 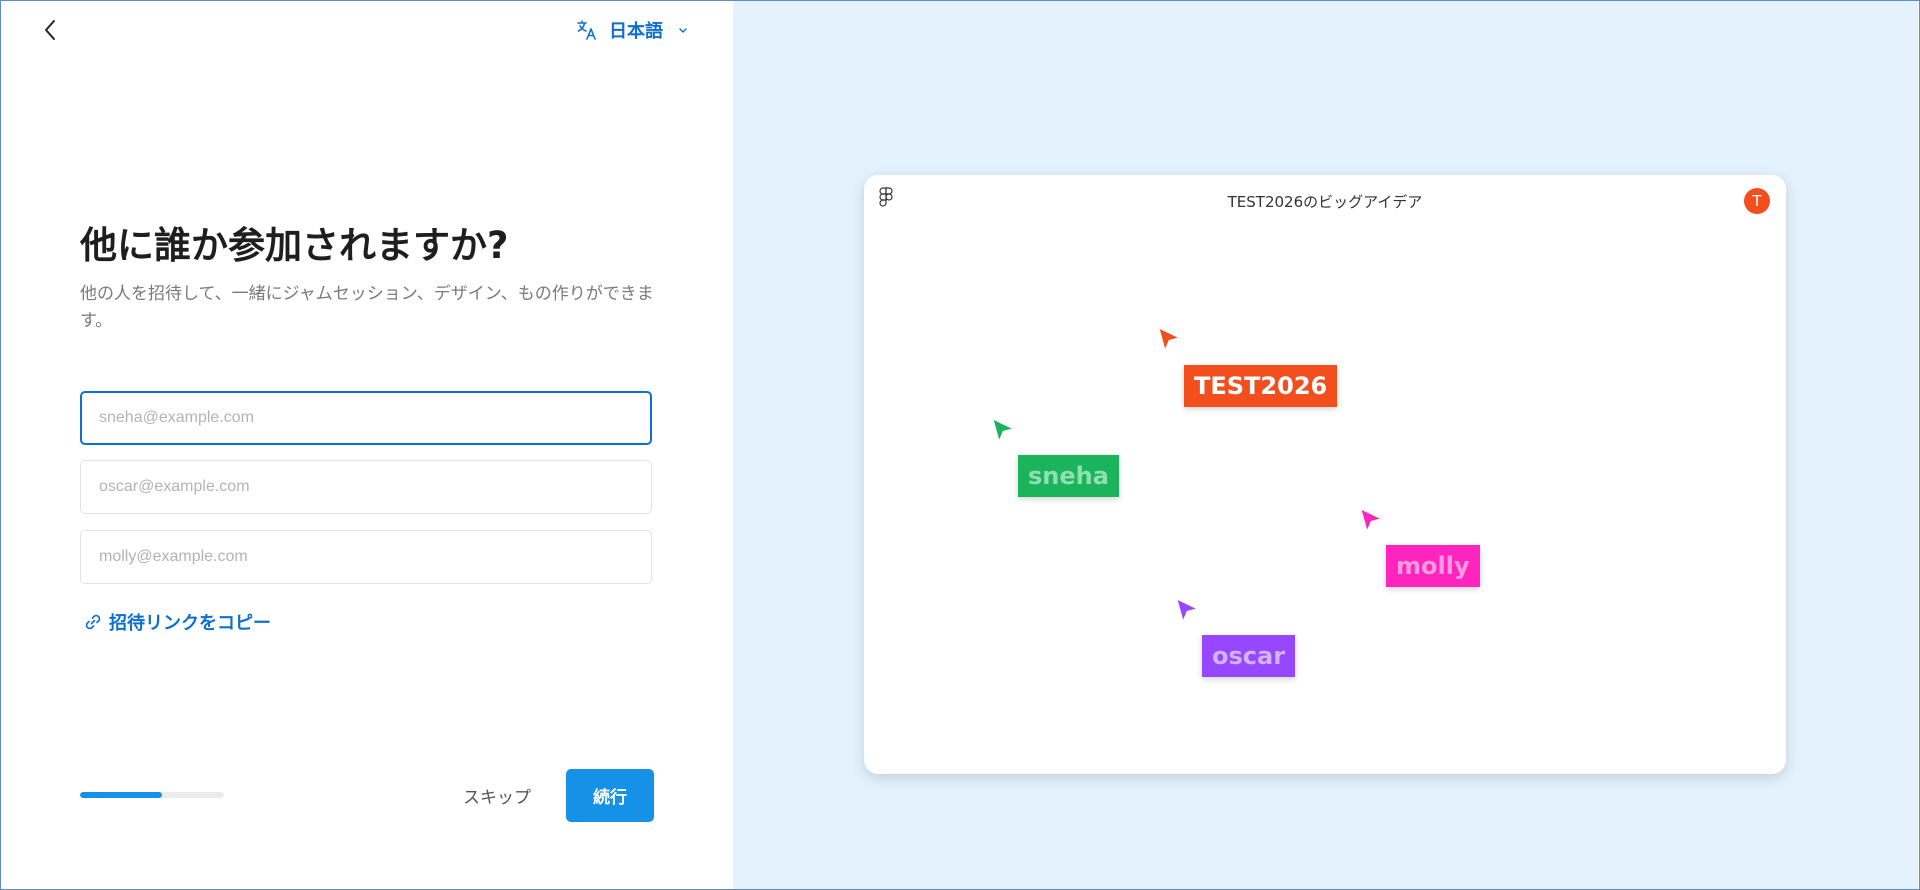 I want to click on progress-fill, so click(x=121, y=795).